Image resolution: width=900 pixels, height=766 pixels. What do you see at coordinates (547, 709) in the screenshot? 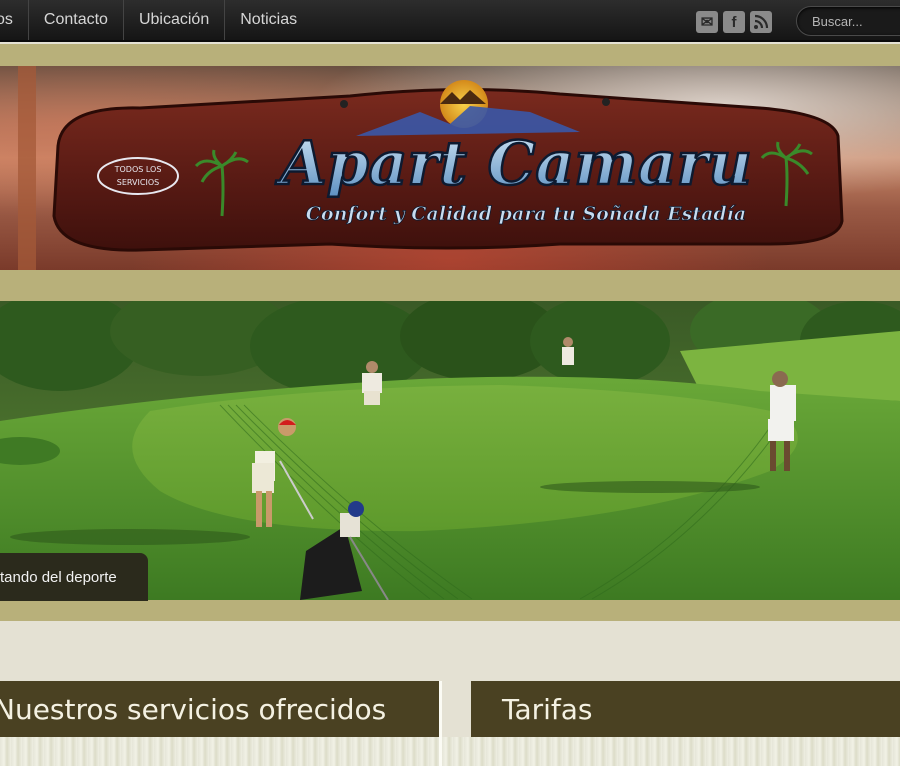
I see `rates-section-title: Tarifas` at bounding box center [547, 709].